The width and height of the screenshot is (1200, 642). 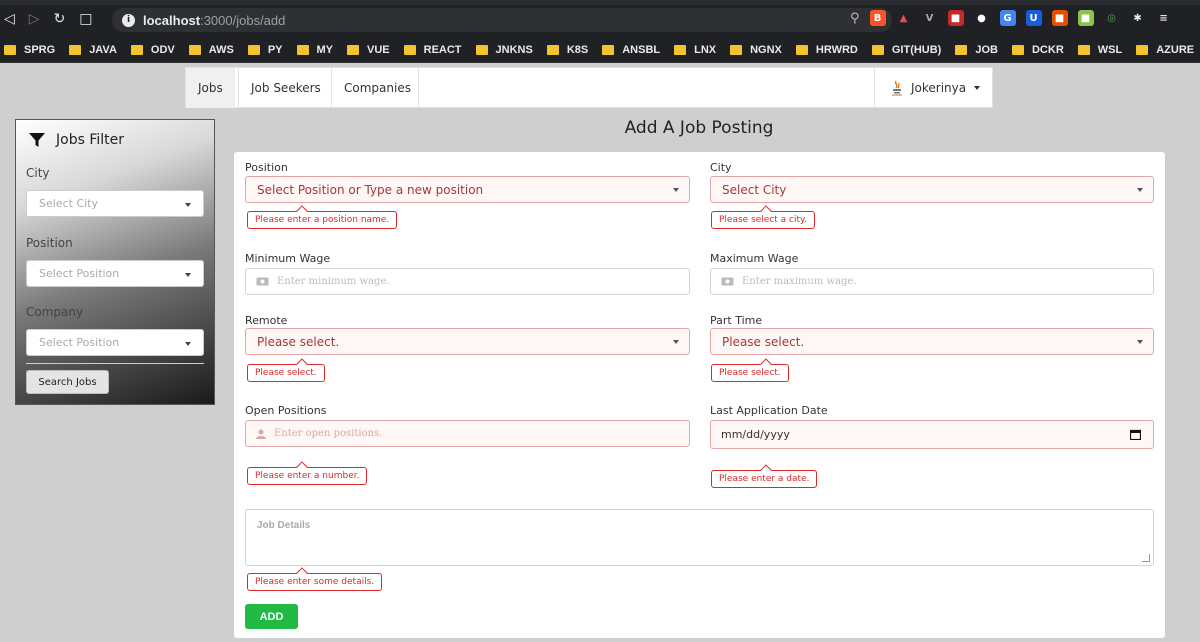 What do you see at coordinates (930, 18) in the screenshot?
I see `vue-devtools-icon: V` at bounding box center [930, 18].